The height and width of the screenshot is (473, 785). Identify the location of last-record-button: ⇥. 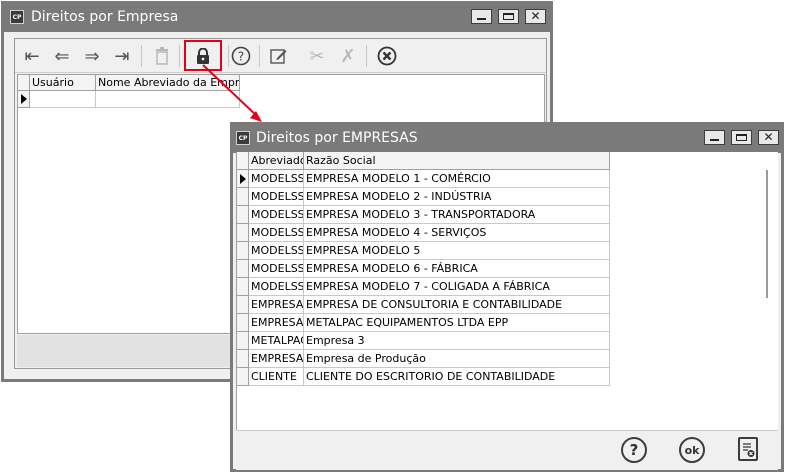
(122, 56).